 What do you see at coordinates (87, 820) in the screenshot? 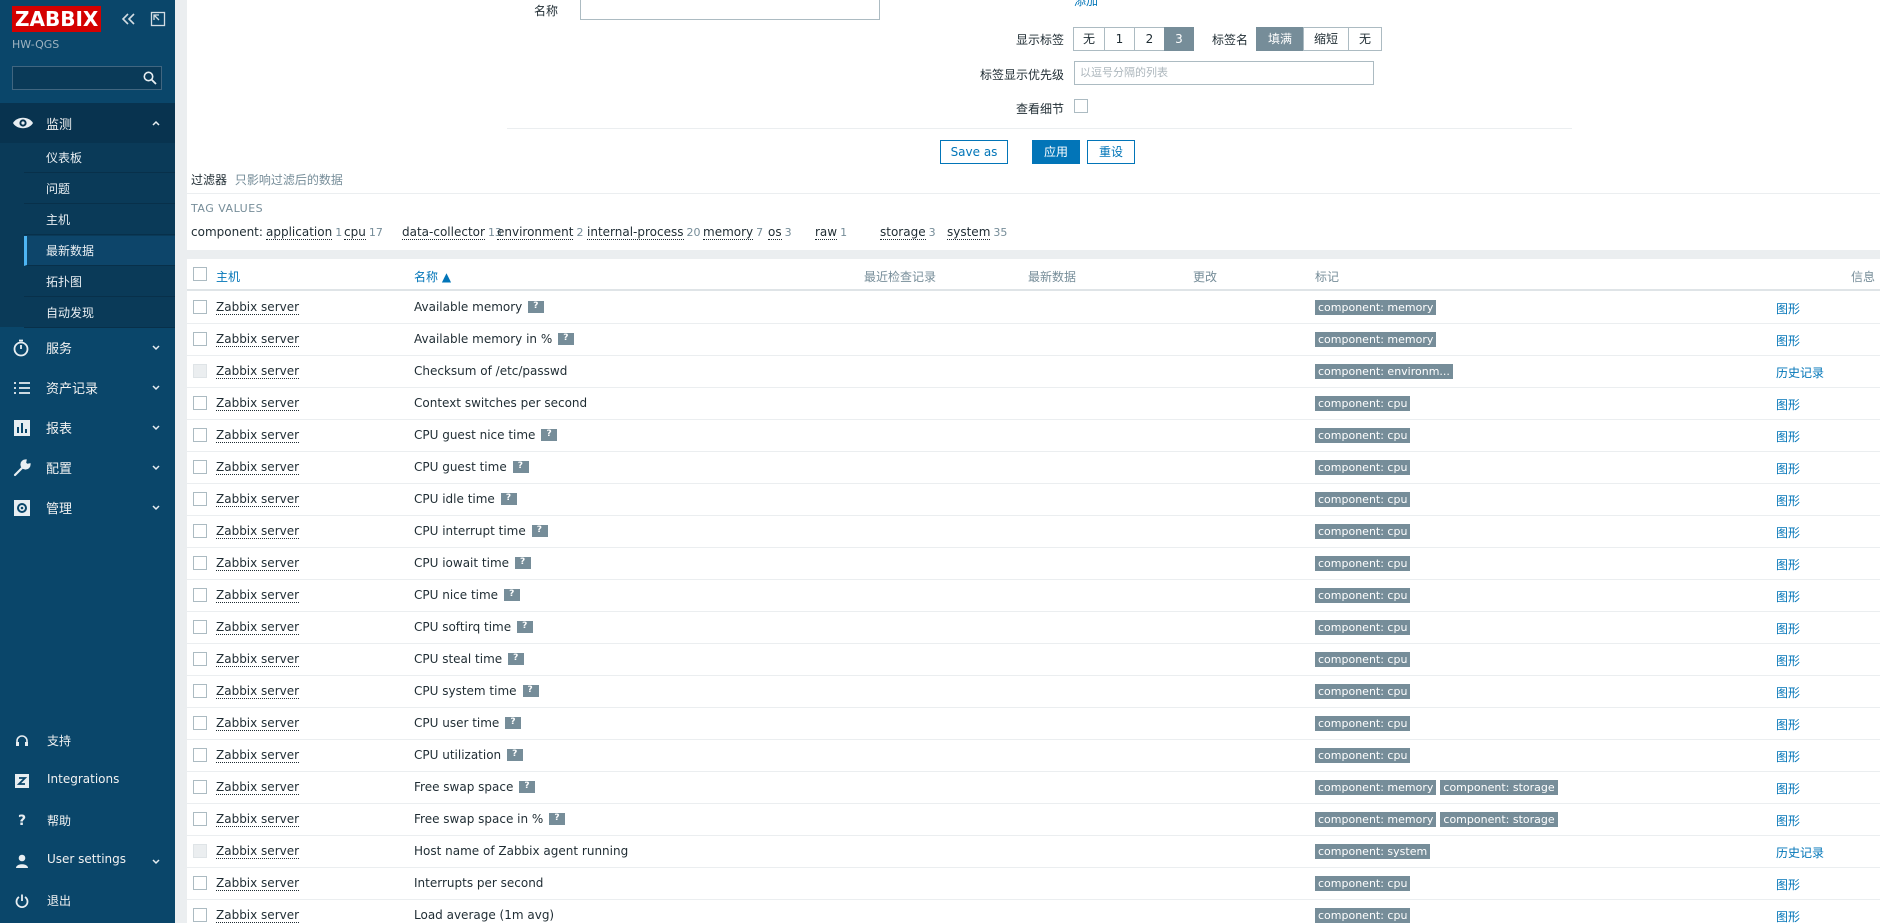
I see `nav-help: ? 帮助` at bounding box center [87, 820].